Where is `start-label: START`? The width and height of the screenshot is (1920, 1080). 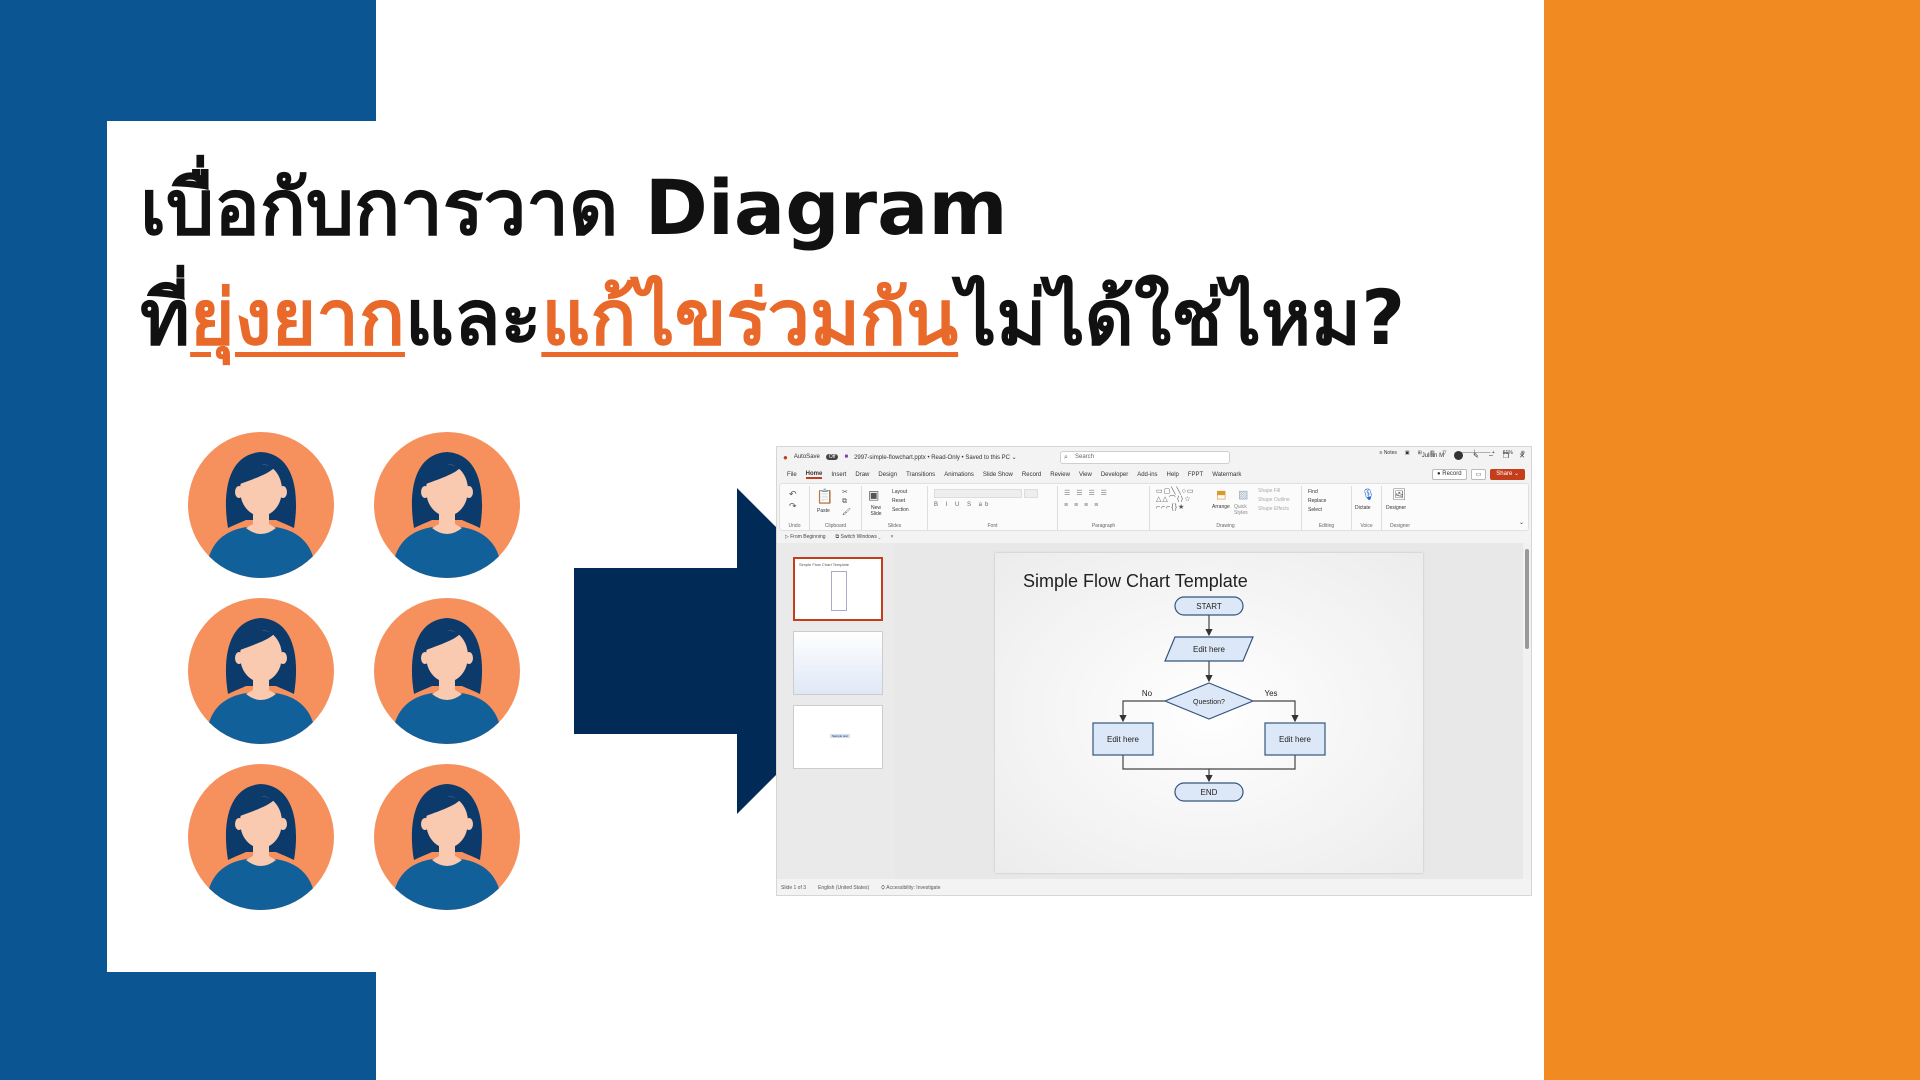 start-label: START is located at coordinates (1209, 606).